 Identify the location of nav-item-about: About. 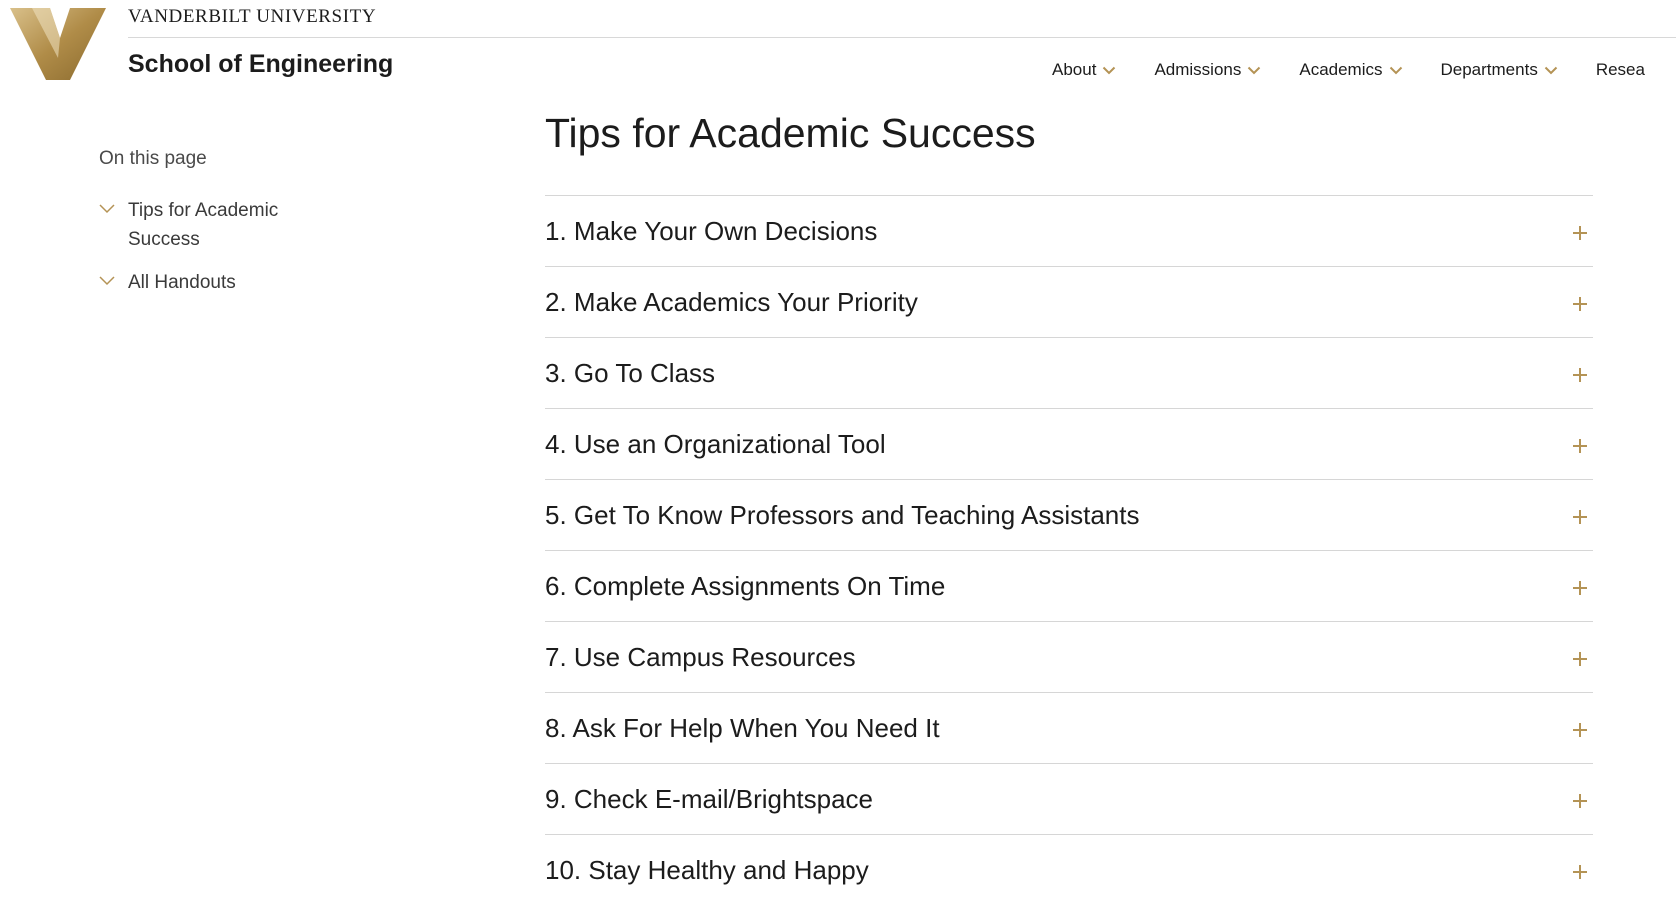
(1084, 70).